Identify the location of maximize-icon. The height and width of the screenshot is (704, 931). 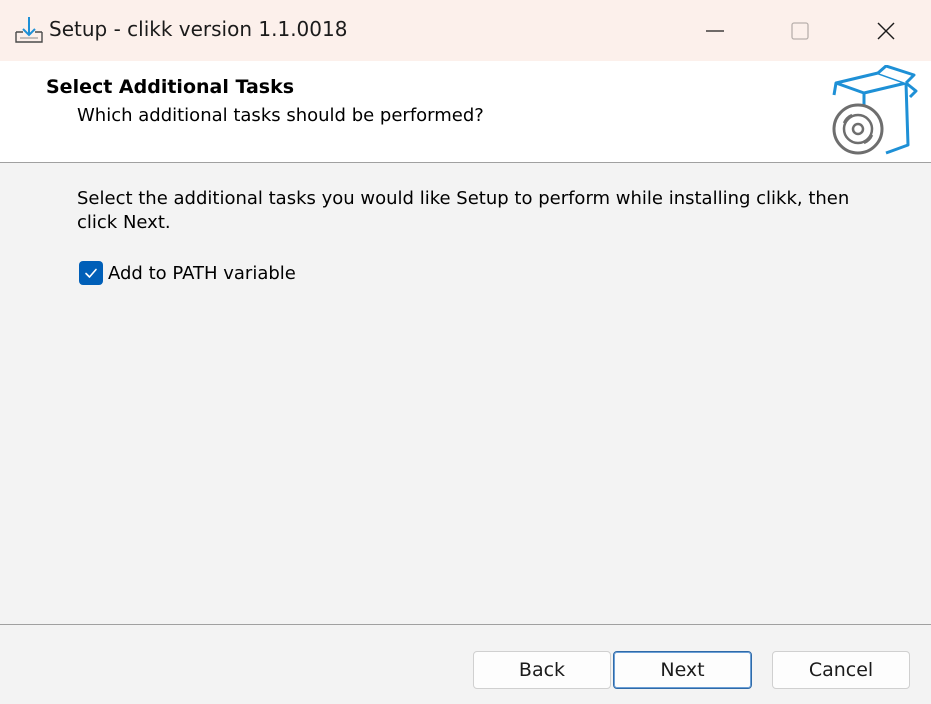
(800, 30).